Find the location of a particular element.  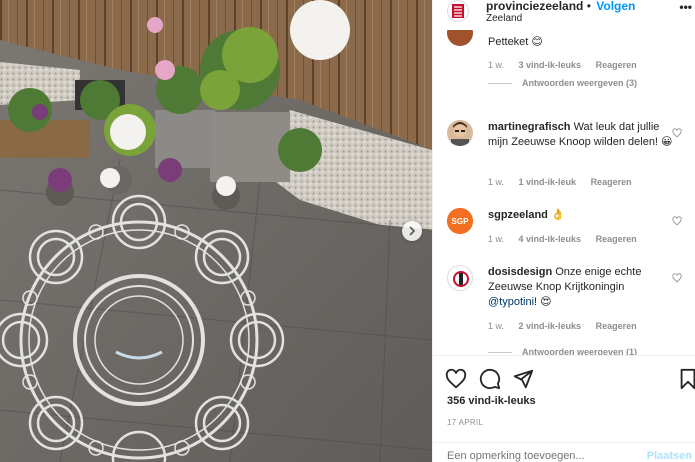

comment-input is located at coordinates (542, 456).